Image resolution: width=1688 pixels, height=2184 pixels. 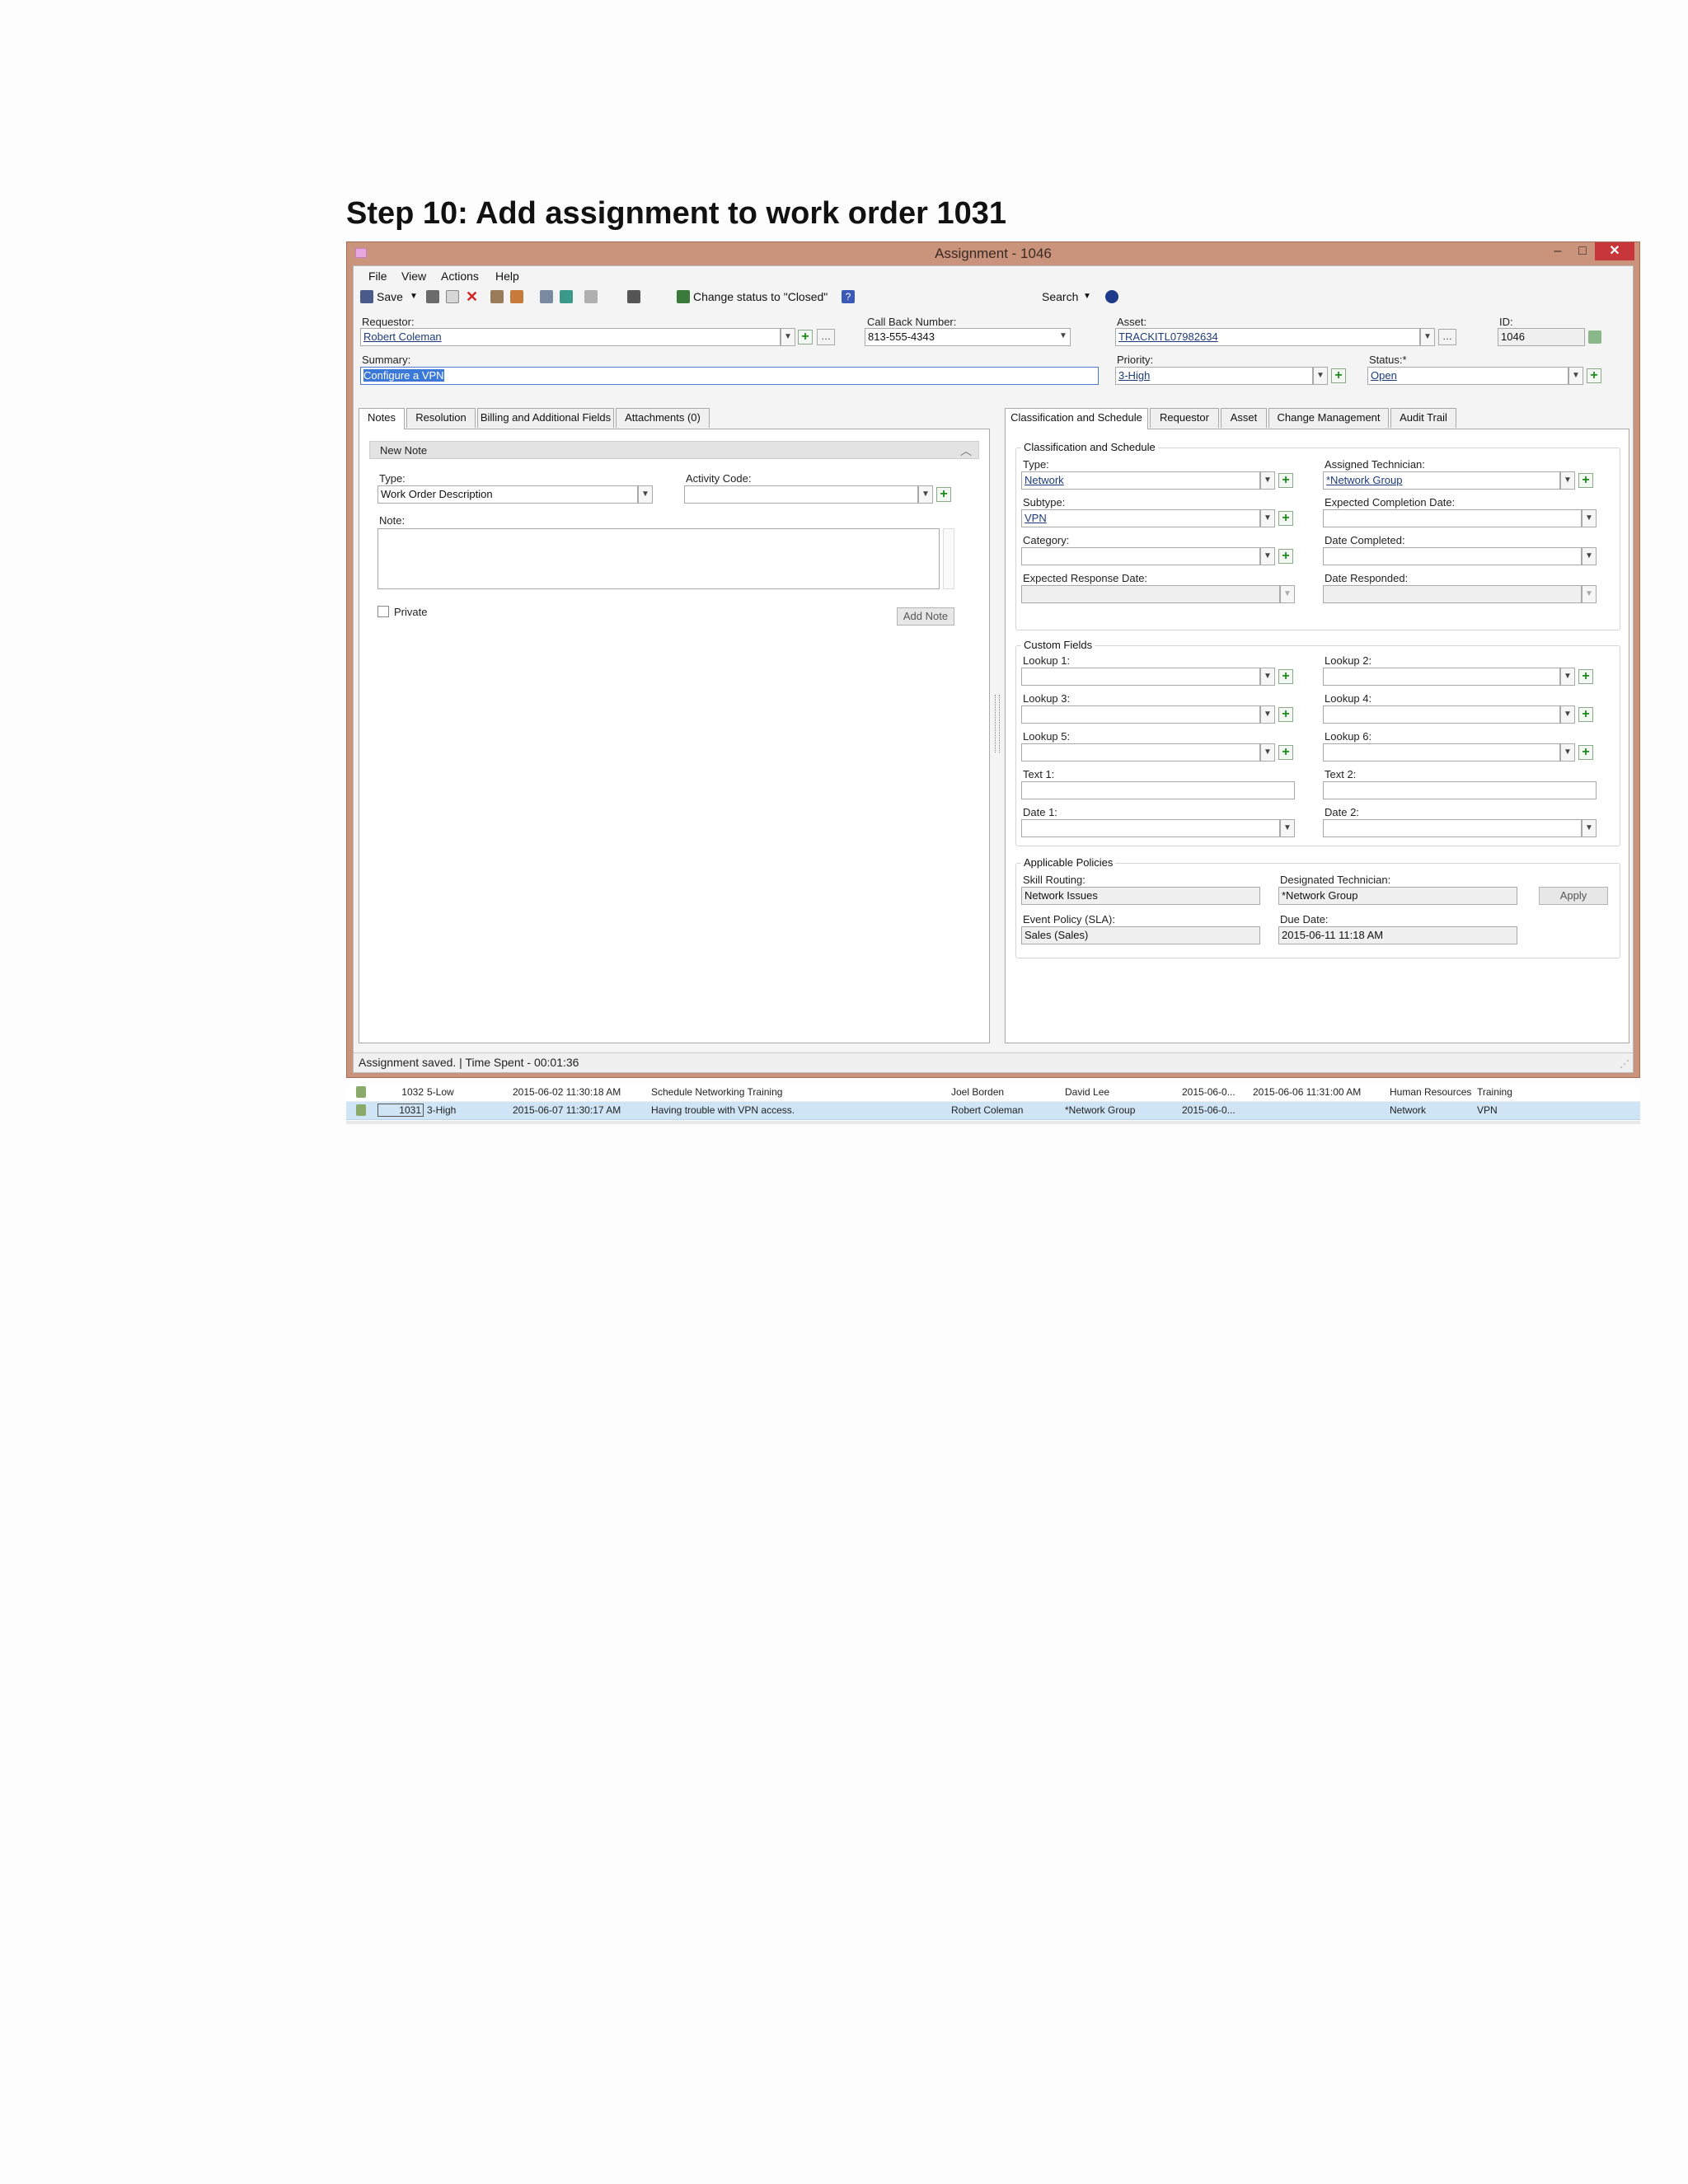 What do you see at coordinates (1364, 480) in the screenshot?
I see `assigned-technician-value: *Network Group` at bounding box center [1364, 480].